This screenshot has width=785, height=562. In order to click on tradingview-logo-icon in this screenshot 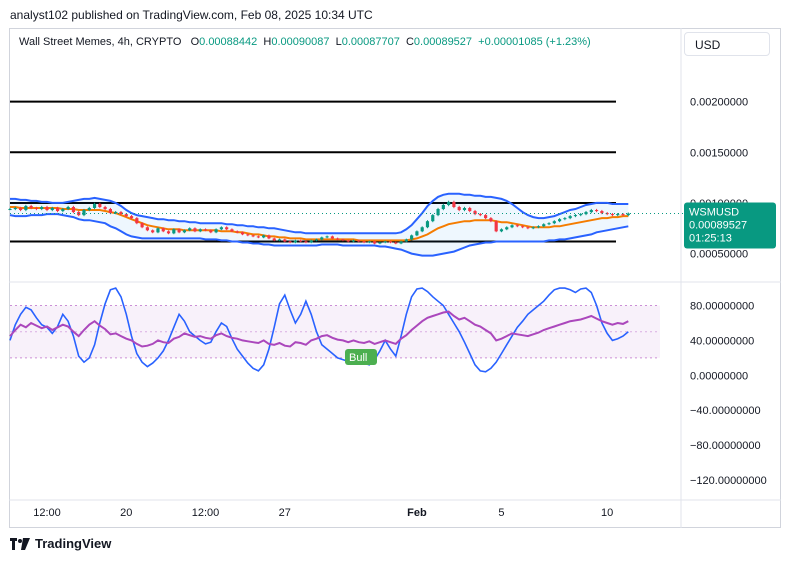, I will do `click(20, 543)`.